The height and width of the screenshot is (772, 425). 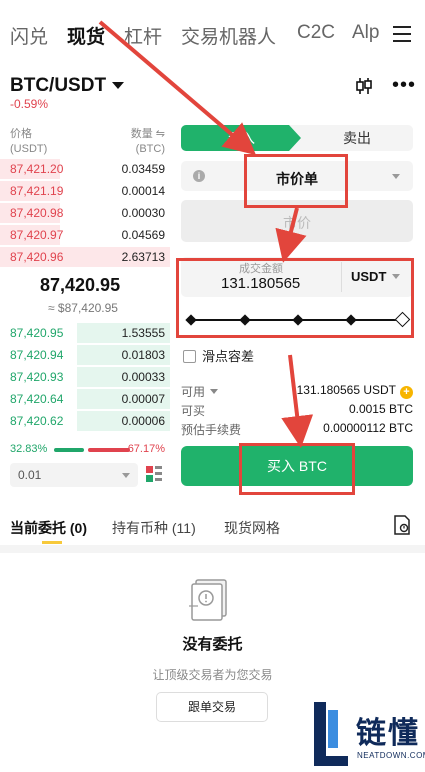 What do you see at coordinates (29, 141) in the screenshot?
I see `orderbook-price-header: 价格 (USDT)` at bounding box center [29, 141].